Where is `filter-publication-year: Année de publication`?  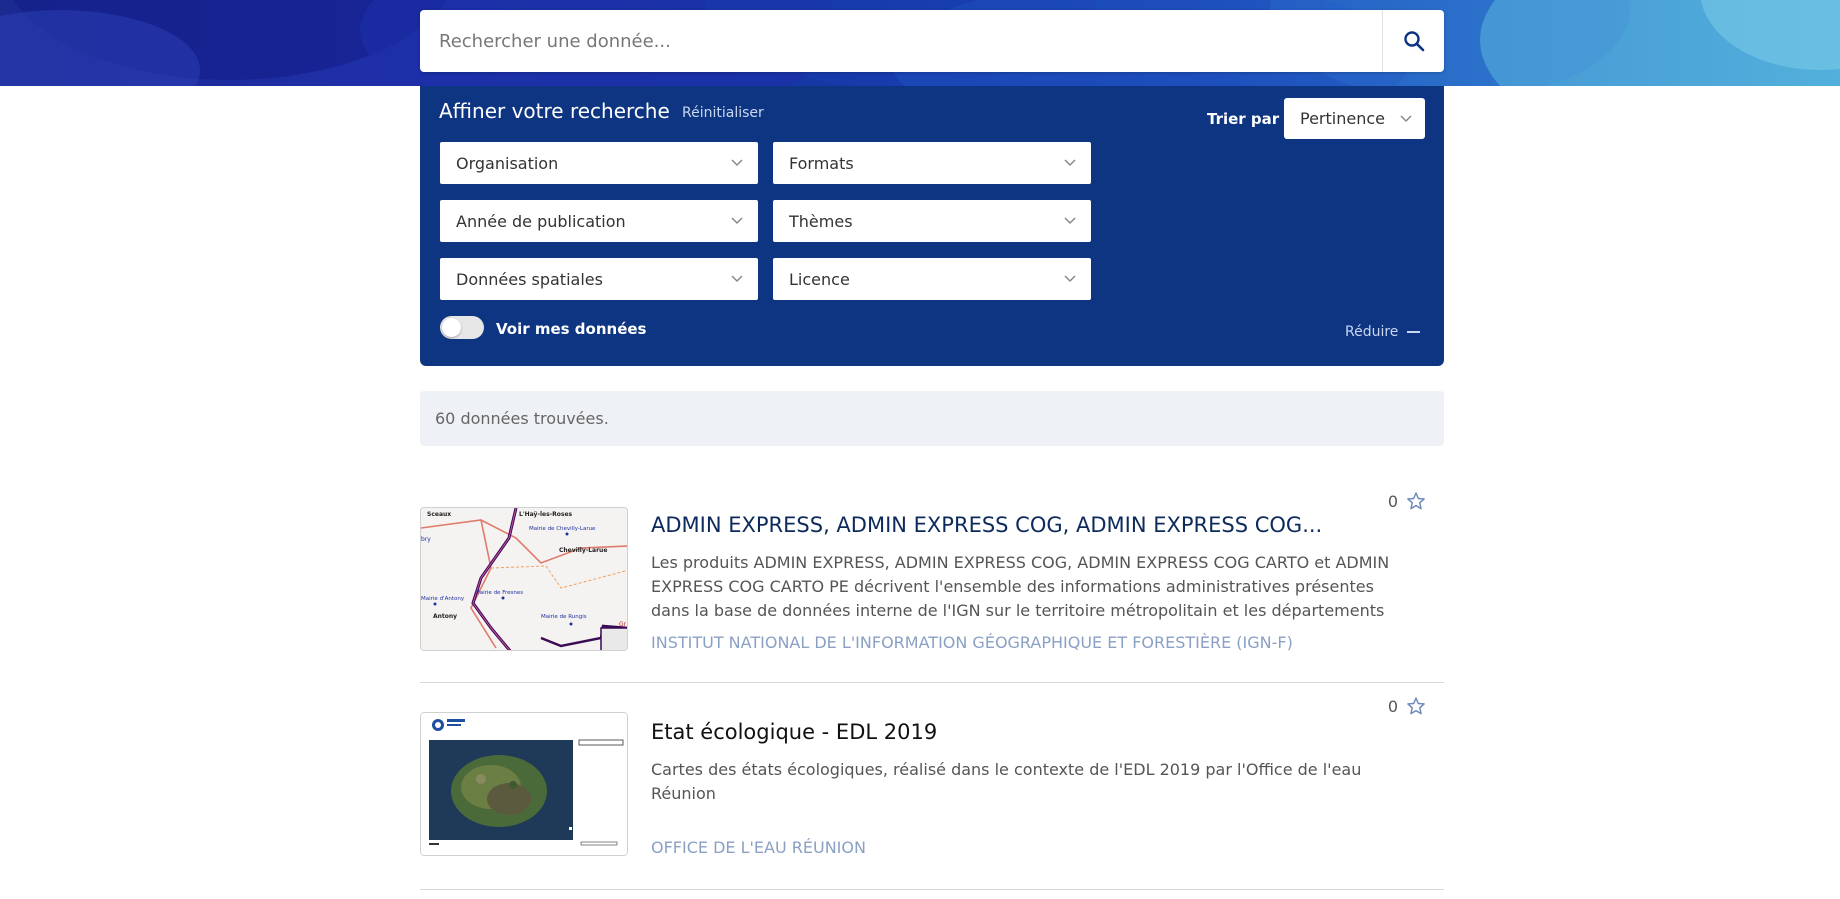
filter-publication-year: Année de publication is located at coordinates (599, 221).